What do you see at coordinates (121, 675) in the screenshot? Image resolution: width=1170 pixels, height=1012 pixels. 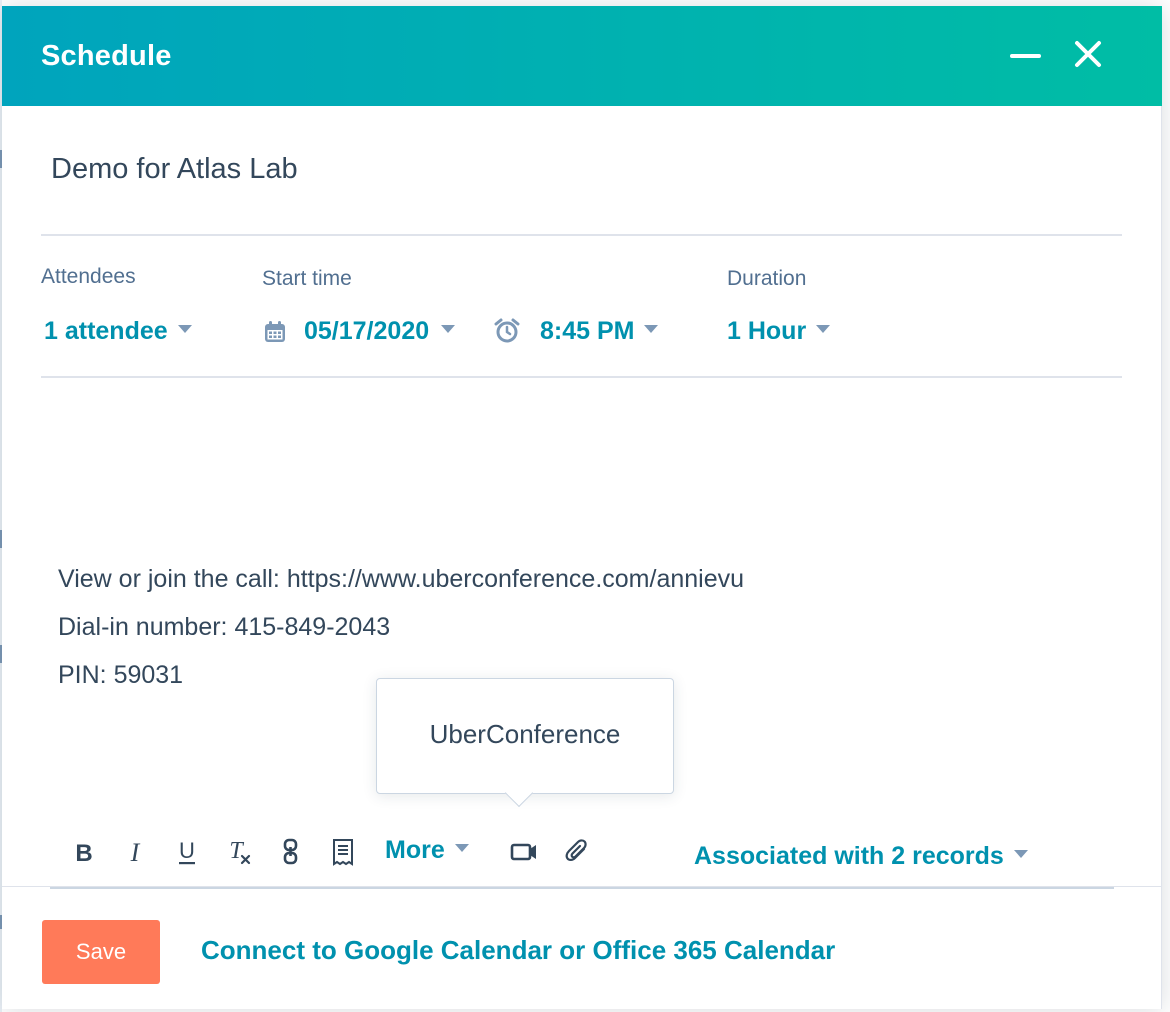 I see `description-line: PIN: 59031` at bounding box center [121, 675].